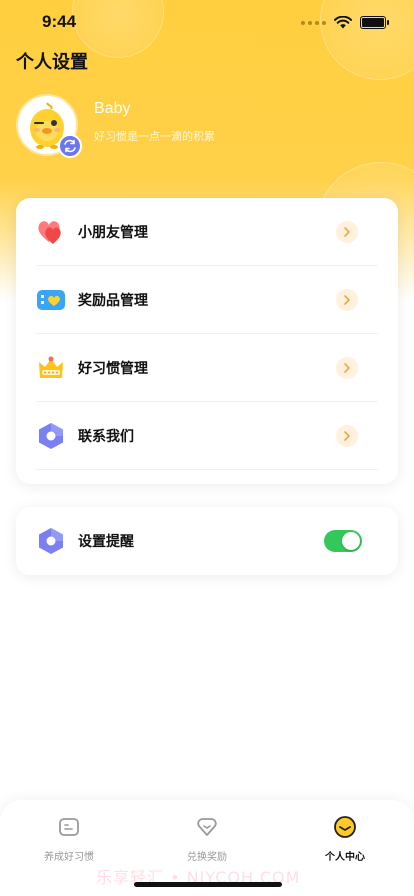 The image size is (414, 896). I want to click on menu-label-children: 小朋友管理, so click(113, 233).